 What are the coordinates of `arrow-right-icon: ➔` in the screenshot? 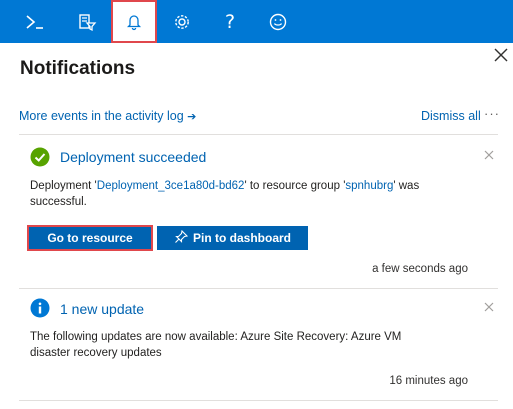 It's located at (192, 116).